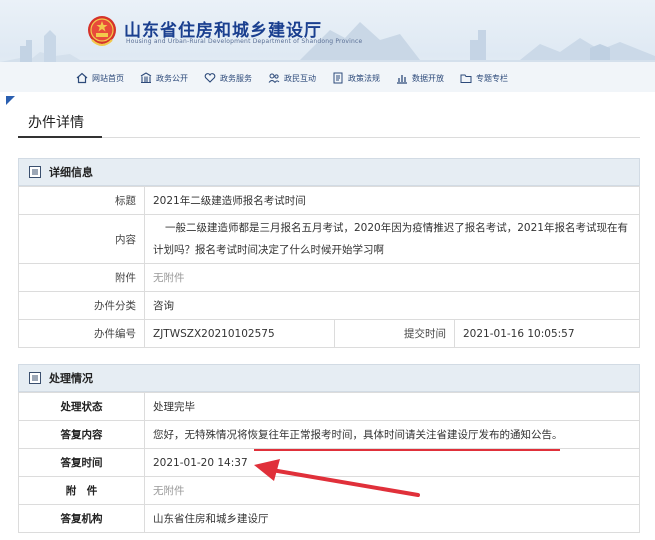  I want to click on nav-label: 政策法规, so click(364, 78).